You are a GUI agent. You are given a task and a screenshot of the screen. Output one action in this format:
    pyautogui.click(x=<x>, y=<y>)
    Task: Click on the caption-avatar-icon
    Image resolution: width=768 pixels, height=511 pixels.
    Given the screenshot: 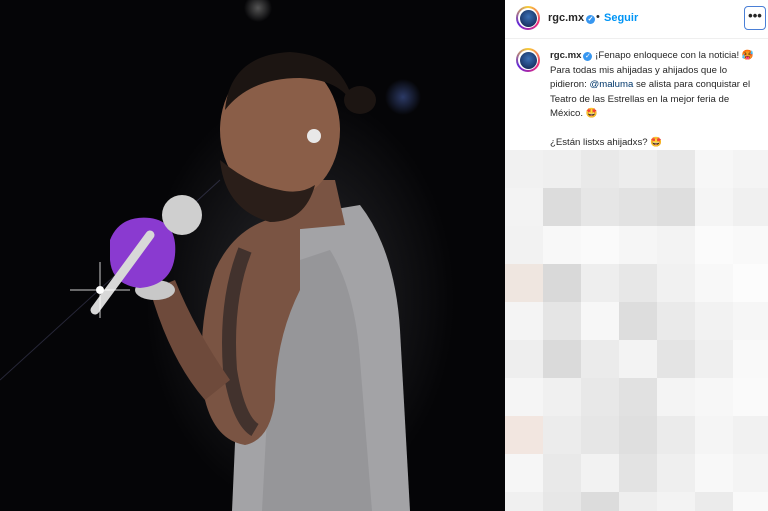 What is the action you would take?
    pyautogui.click(x=528, y=60)
    